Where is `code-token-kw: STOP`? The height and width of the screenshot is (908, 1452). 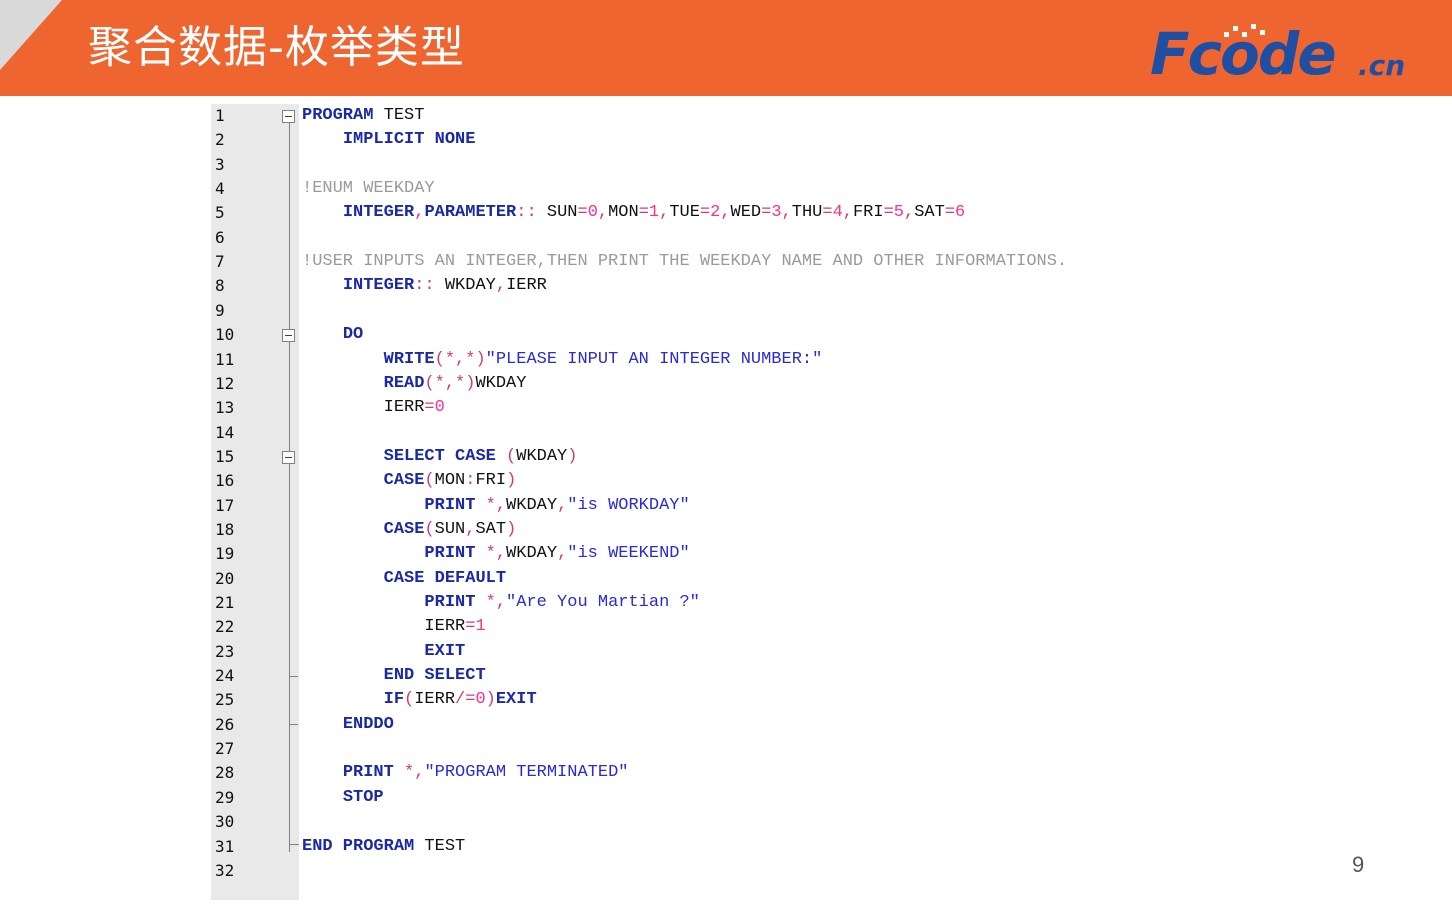
code-token-kw: STOP is located at coordinates (363, 797).